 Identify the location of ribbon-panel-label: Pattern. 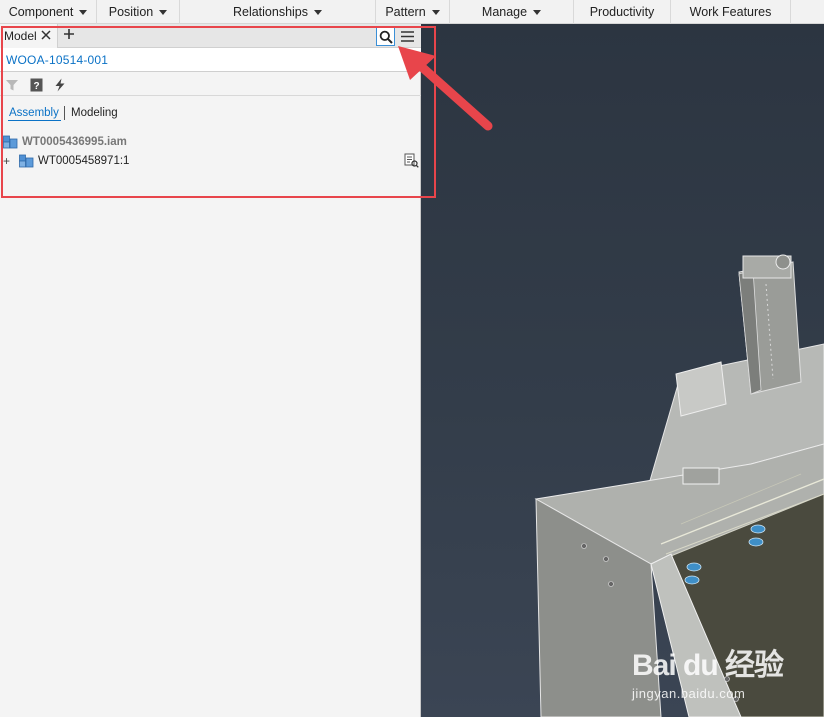
(405, 12).